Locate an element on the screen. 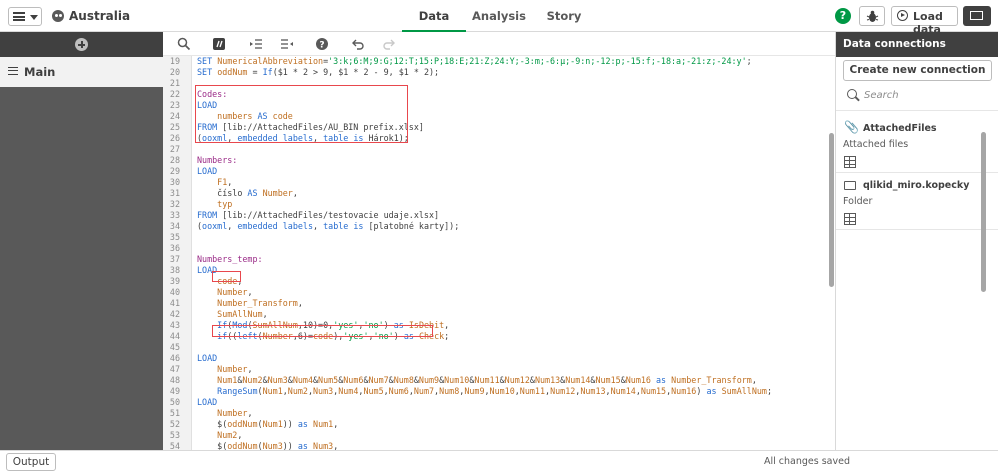 Image resolution: width=998 pixels, height=472 pixels. sidebar-empty-area is located at coordinates (81, 268).